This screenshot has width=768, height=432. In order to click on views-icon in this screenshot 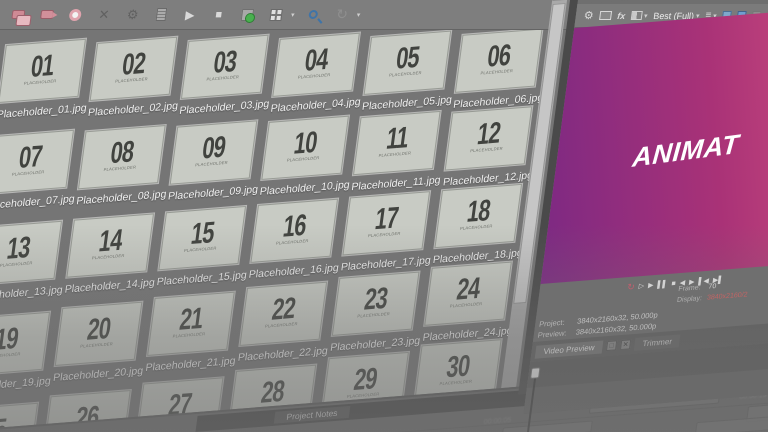, I will do `click(276, 15)`.